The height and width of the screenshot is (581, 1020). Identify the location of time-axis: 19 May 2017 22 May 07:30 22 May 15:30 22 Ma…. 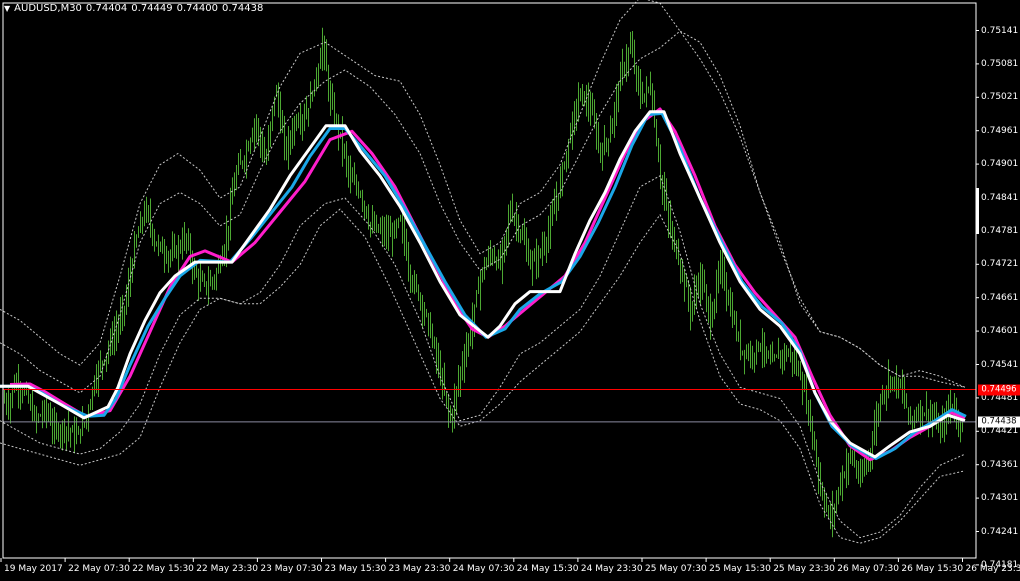
(510, 570).